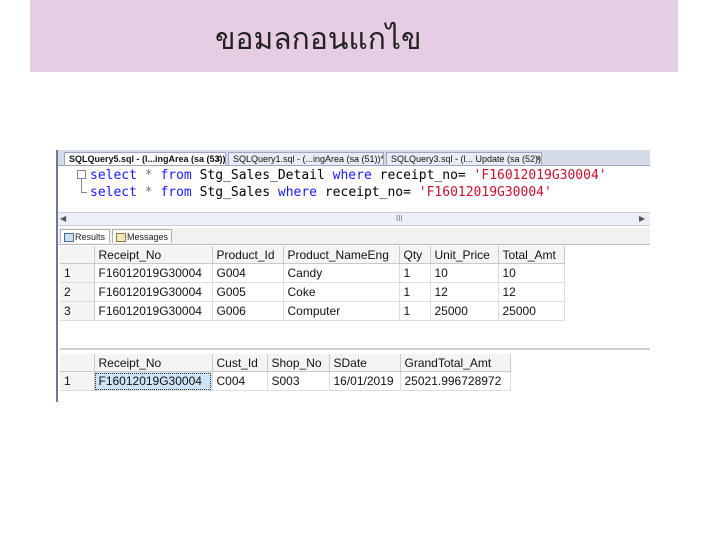 The height and width of the screenshot is (540, 720). What do you see at coordinates (77, 311) in the screenshot?
I see `row-number: 3` at bounding box center [77, 311].